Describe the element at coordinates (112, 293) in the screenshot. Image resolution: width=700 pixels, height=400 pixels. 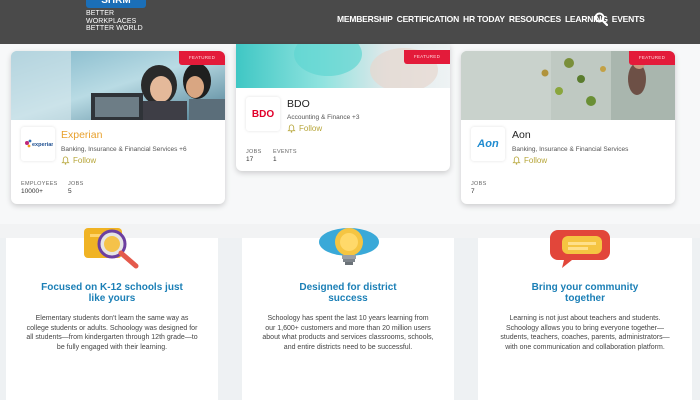
I see `feature-title: Focused on K-12 schools just like yours` at that location.